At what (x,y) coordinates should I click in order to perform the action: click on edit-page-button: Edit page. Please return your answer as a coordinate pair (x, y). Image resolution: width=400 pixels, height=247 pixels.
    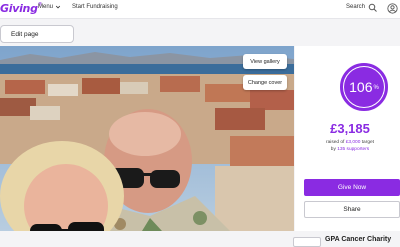
    Looking at the image, I should click on (37, 34).